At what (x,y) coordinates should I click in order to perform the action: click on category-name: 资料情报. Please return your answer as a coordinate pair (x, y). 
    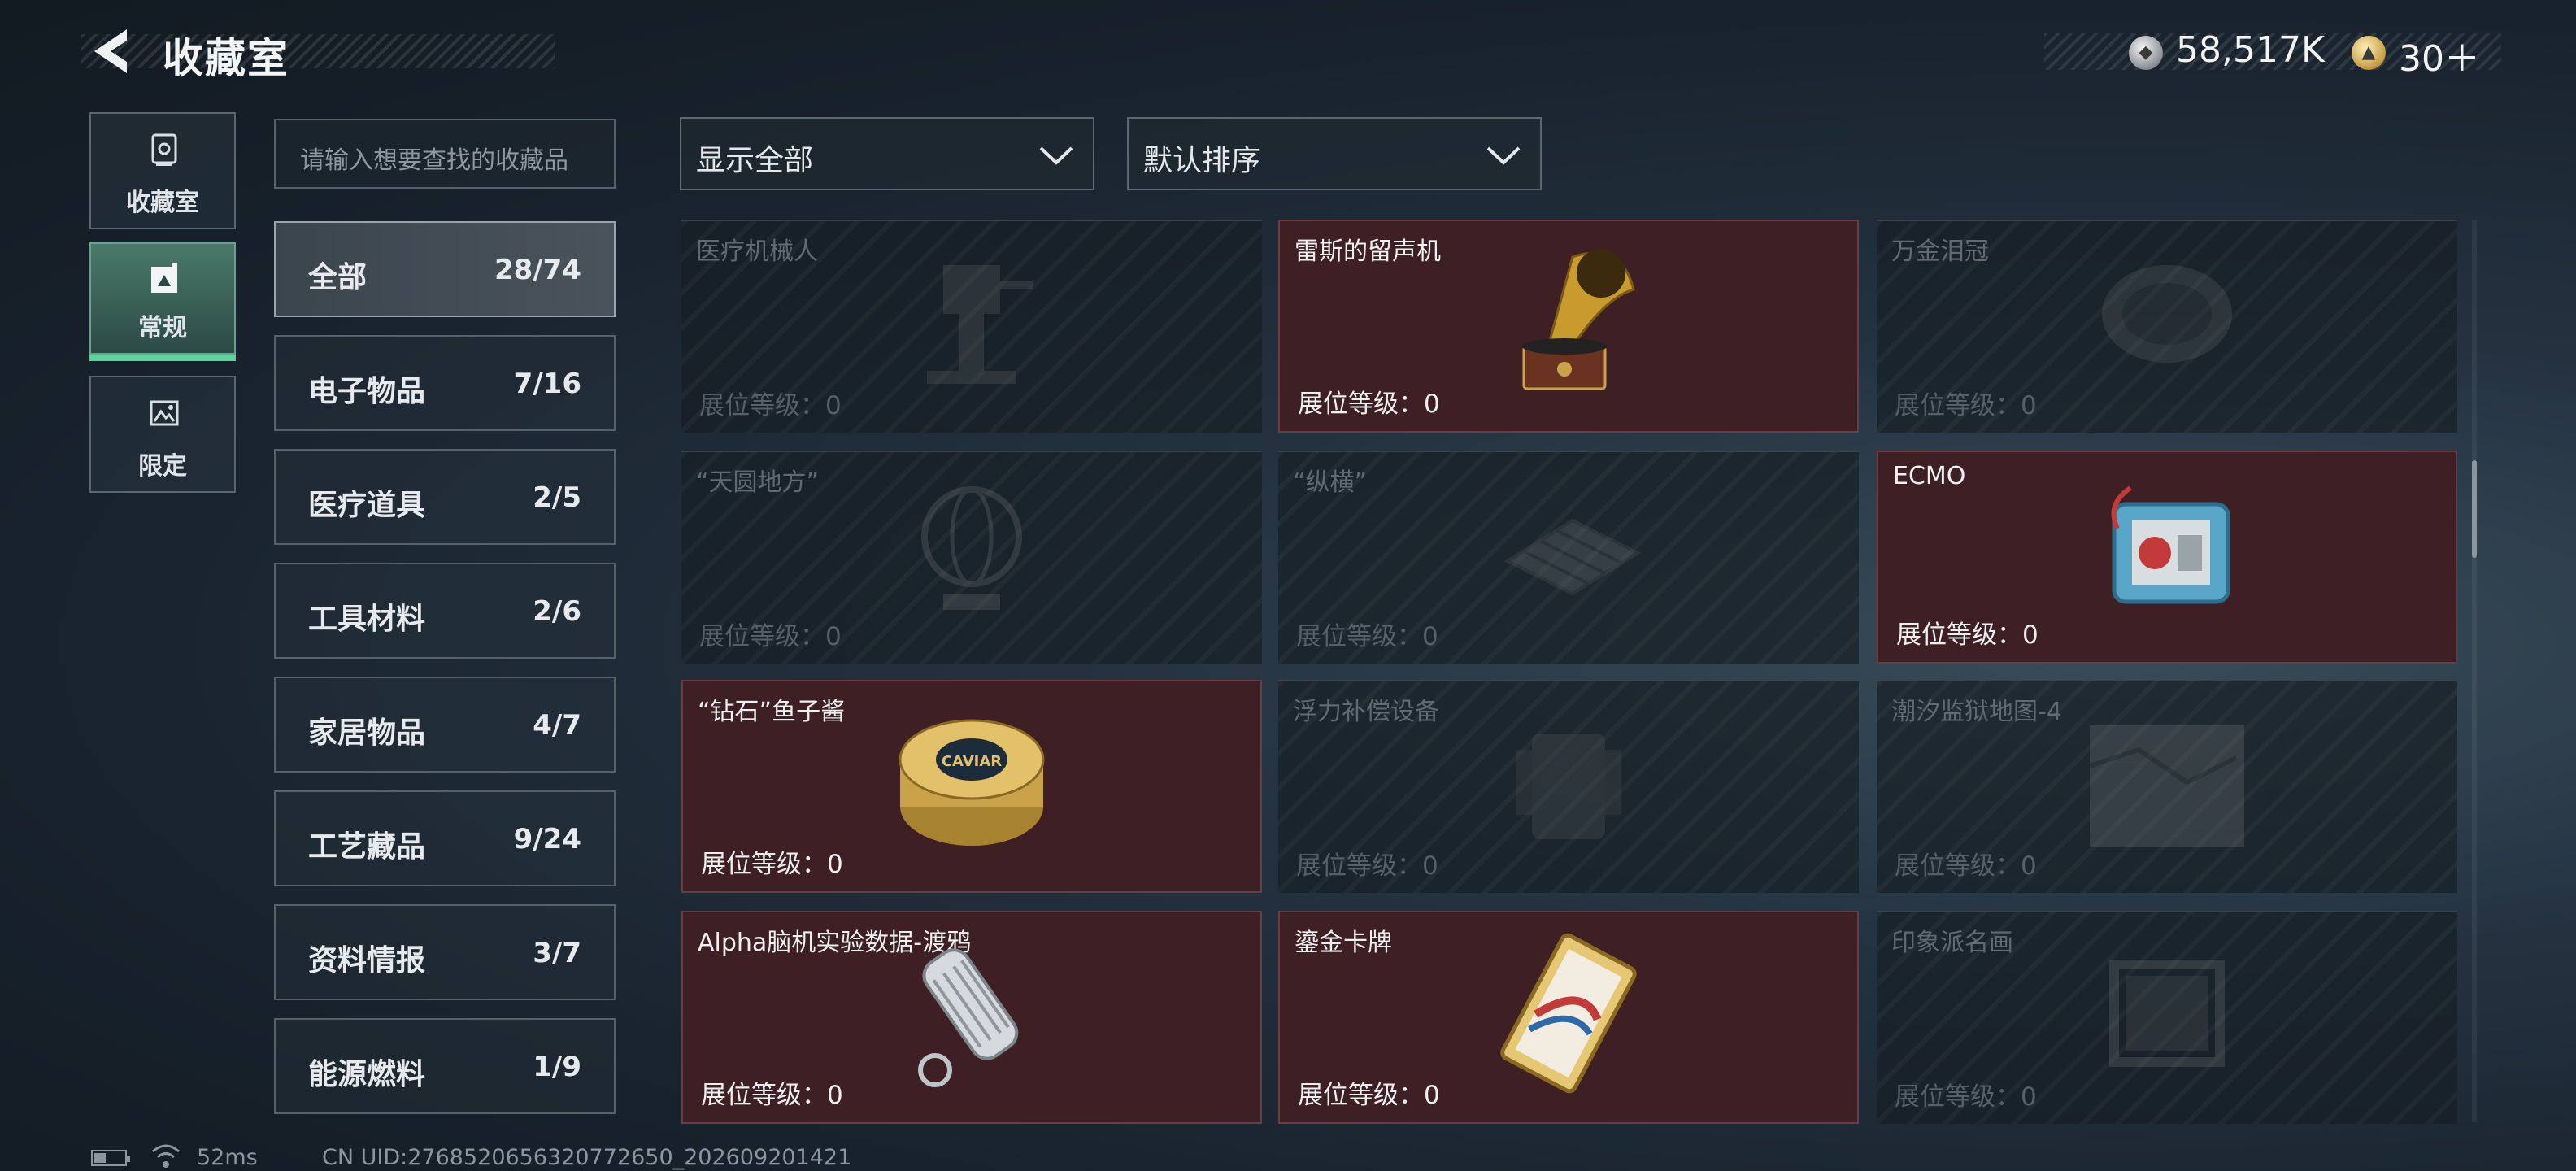
    Looking at the image, I should click on (367, 960).